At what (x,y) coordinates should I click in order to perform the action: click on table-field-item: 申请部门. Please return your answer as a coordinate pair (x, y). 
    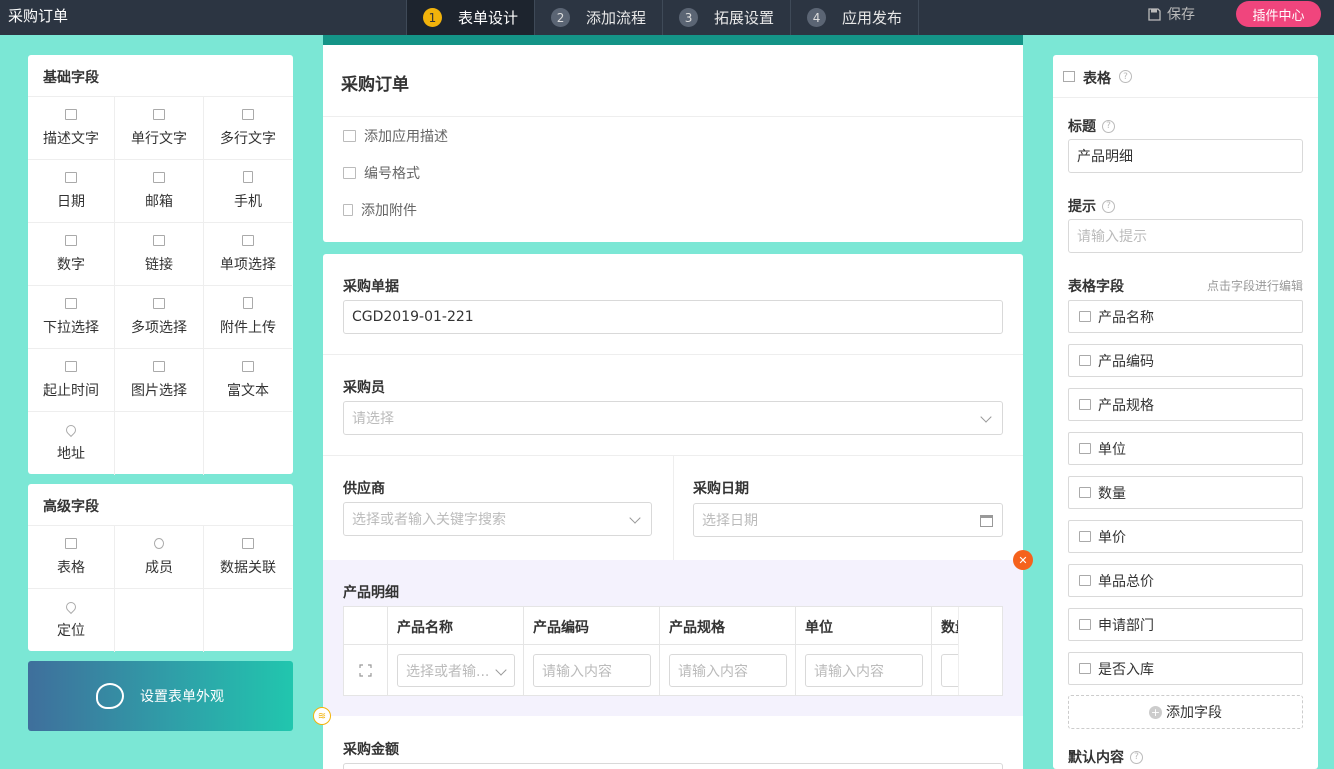
    Looking at the image, I should click on (1185, 624).